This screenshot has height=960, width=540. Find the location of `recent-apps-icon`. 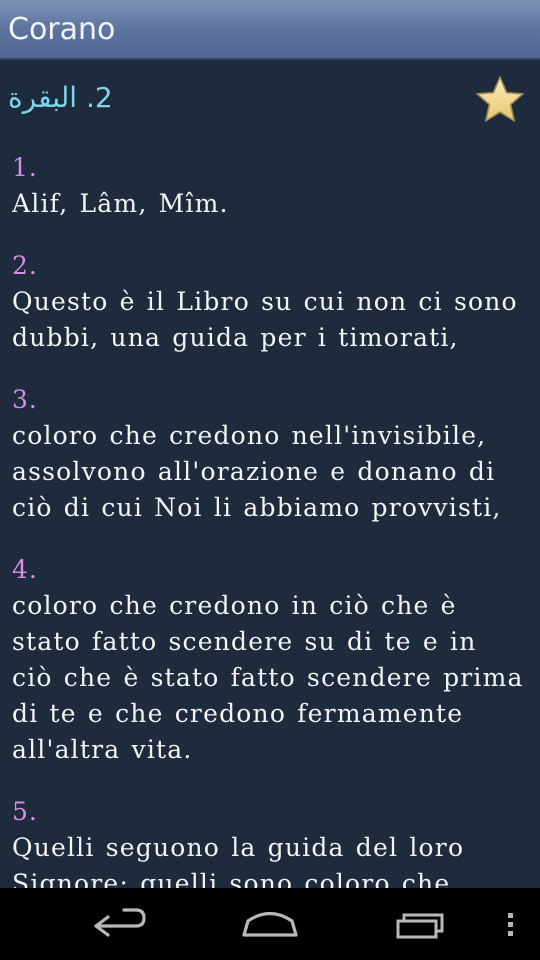

recent-apps-icon is located at coordinates (420, 926).